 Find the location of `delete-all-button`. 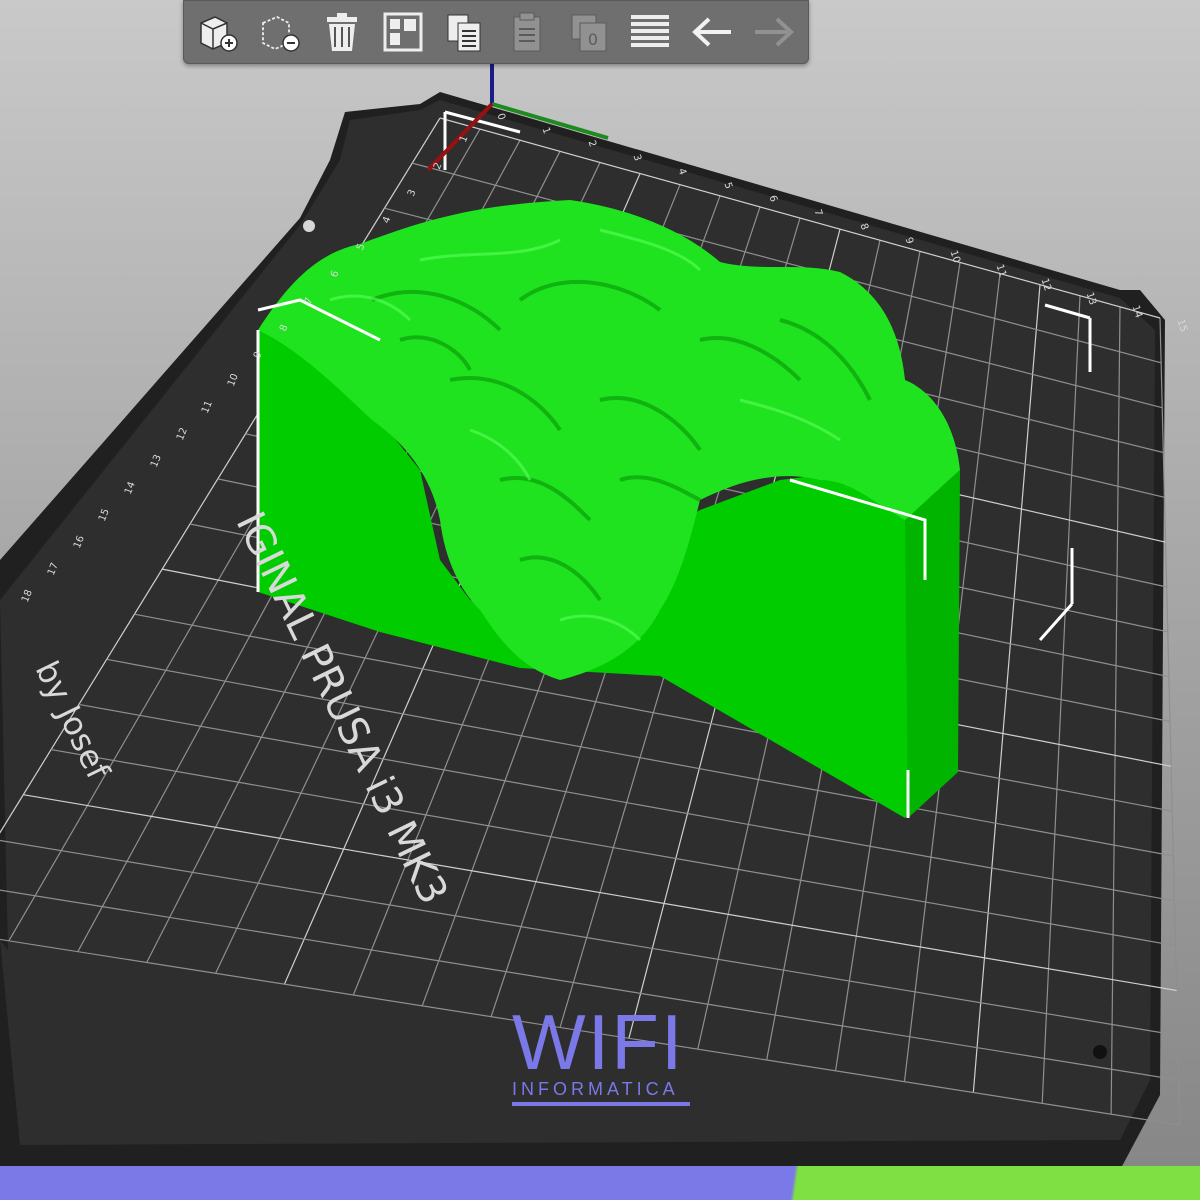

delete-all-button is located at coordinates (342, 32).